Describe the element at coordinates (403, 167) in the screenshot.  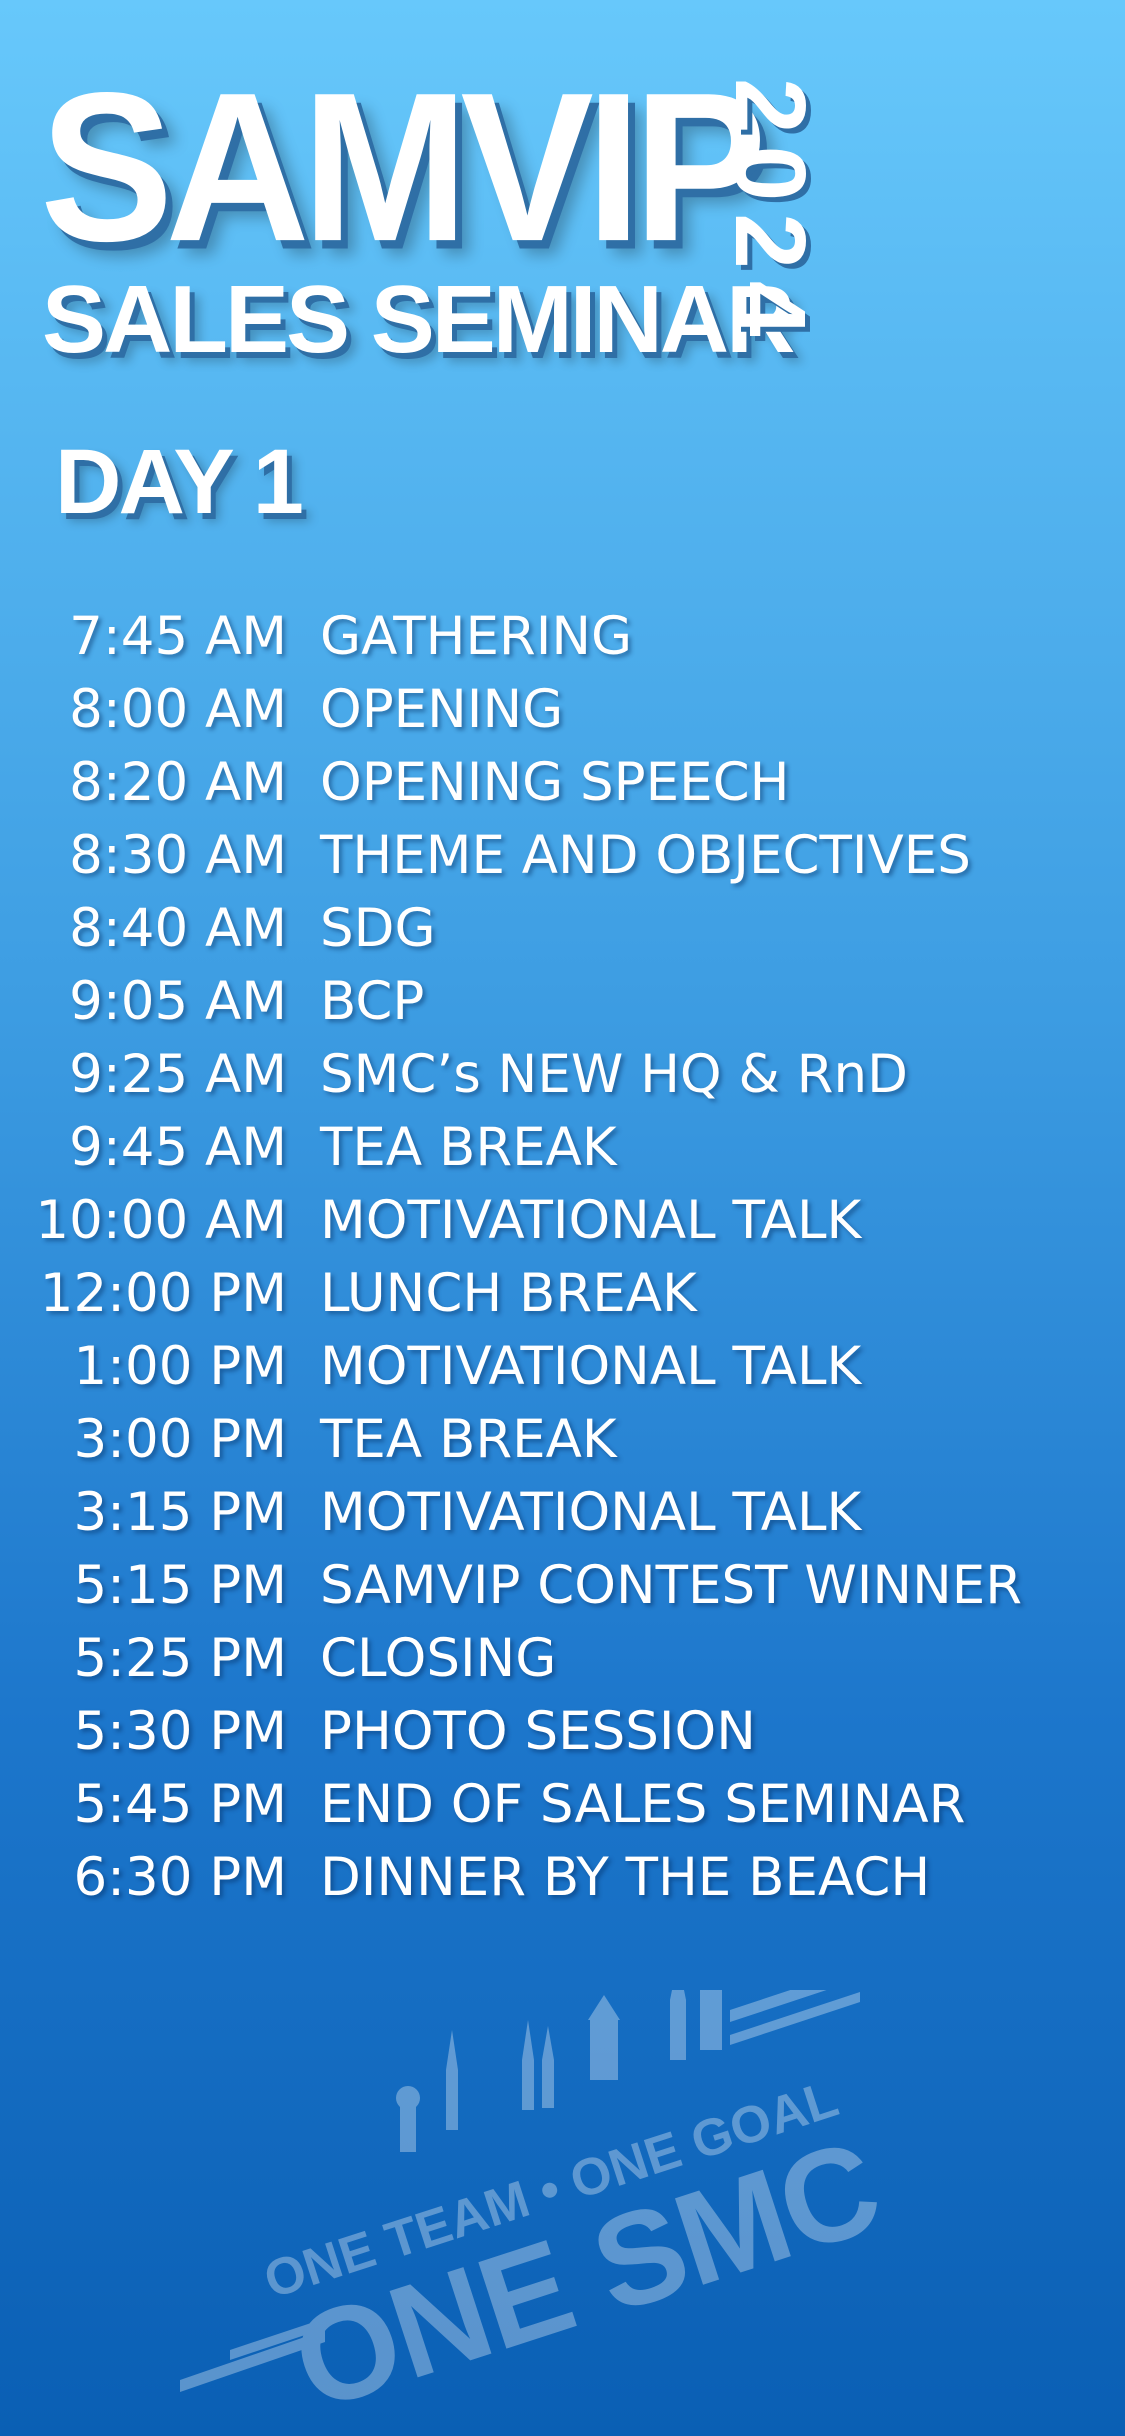
I see `event-title: SAMVIP` at that location.